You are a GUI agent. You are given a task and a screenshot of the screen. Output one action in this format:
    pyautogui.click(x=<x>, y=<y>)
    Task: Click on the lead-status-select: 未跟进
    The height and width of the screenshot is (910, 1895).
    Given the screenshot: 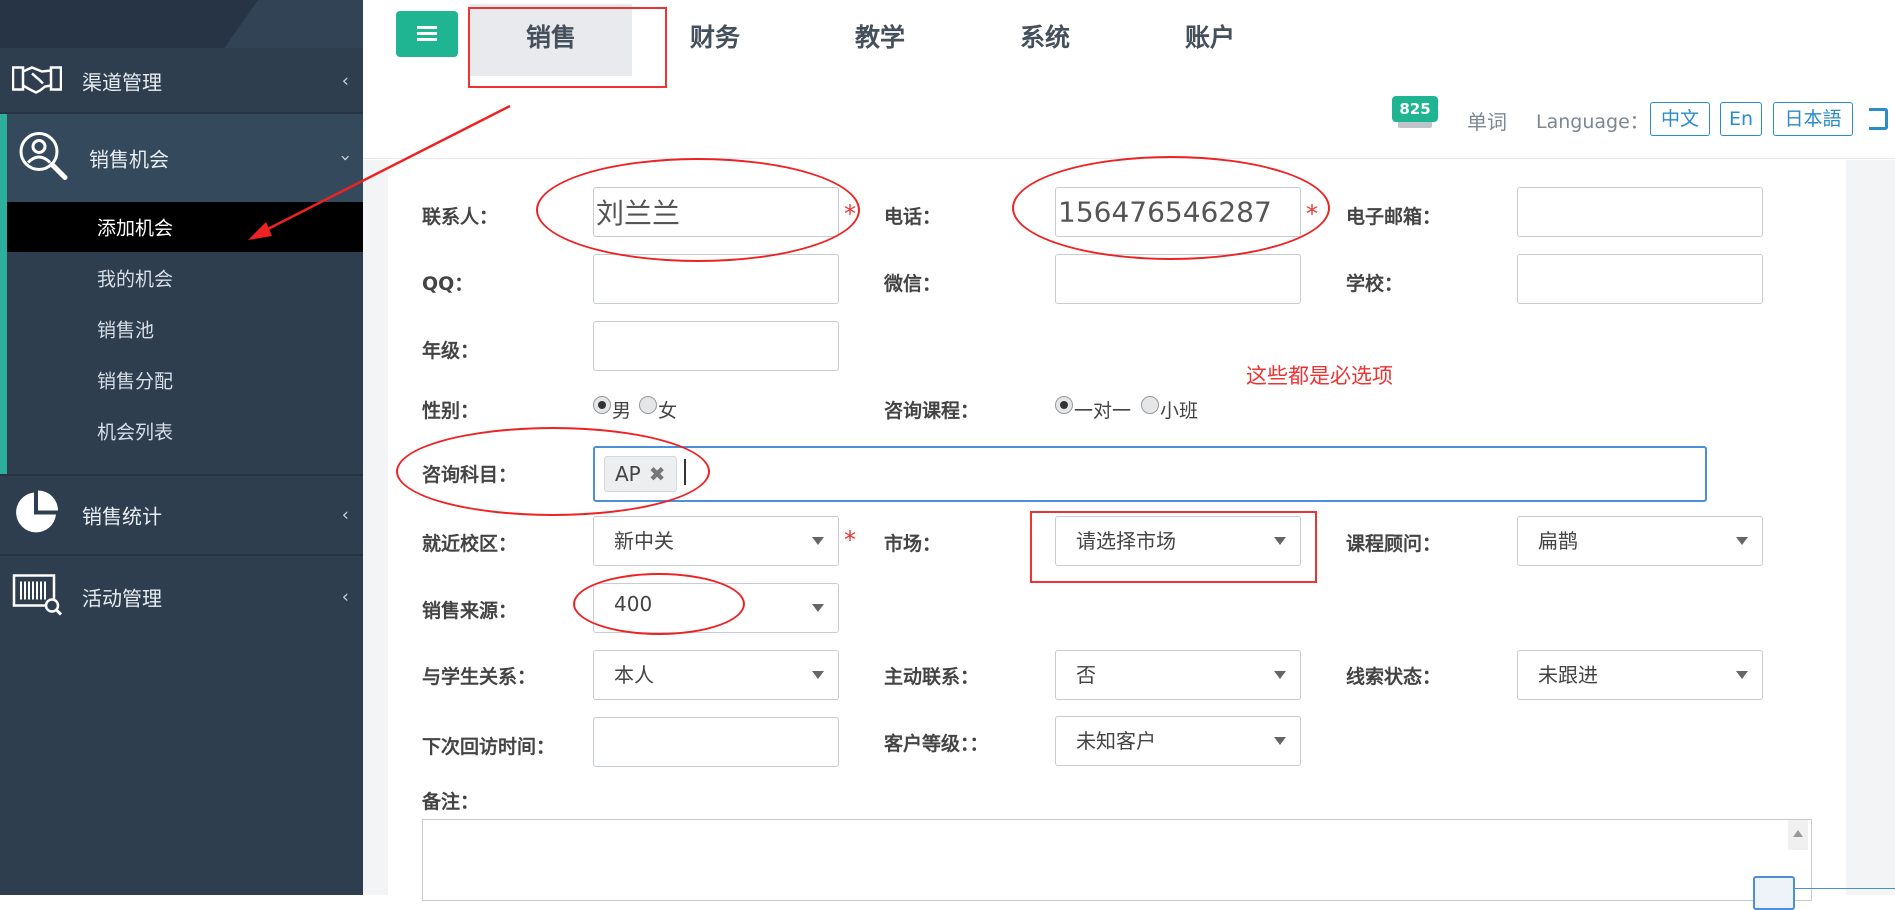 What is the action you would take?
    pyautogui.click(x=1640, y=675)
    